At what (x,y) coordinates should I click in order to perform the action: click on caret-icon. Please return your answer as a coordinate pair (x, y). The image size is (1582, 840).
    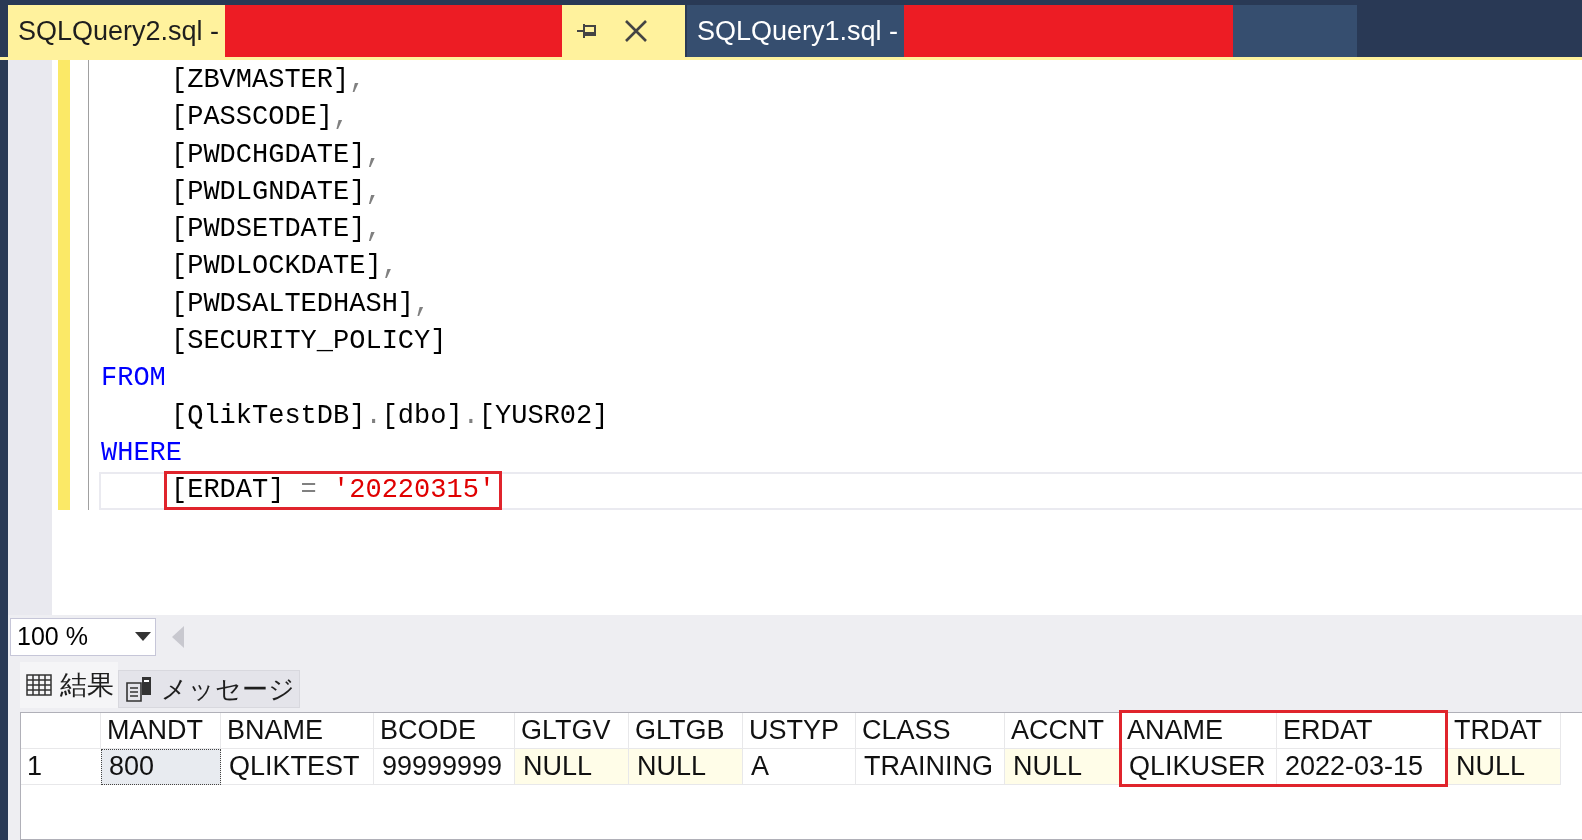
    Looking at the image, I should click on (143, 636).